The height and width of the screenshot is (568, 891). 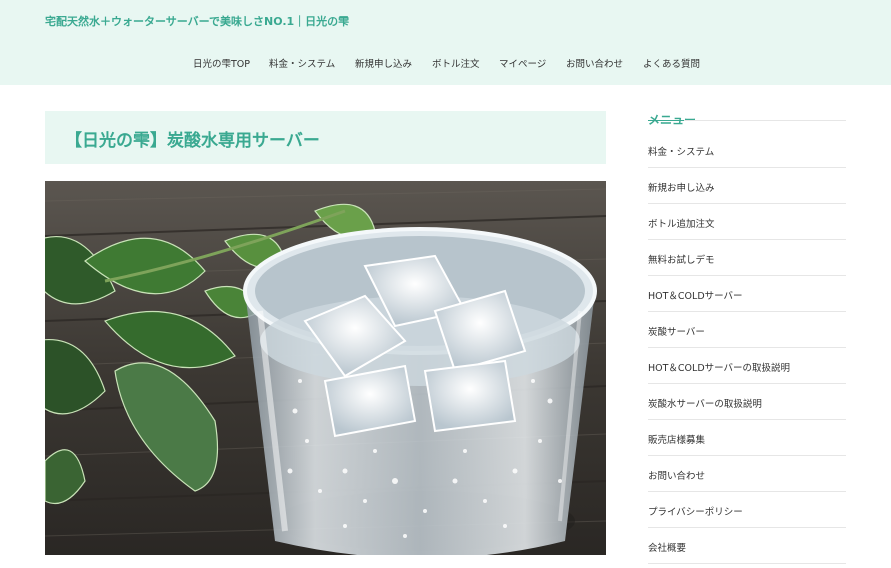 I want to click on sidebar-link-hot-cold-server: HOT＆COLDサーバー, so click(x=695, y=295).